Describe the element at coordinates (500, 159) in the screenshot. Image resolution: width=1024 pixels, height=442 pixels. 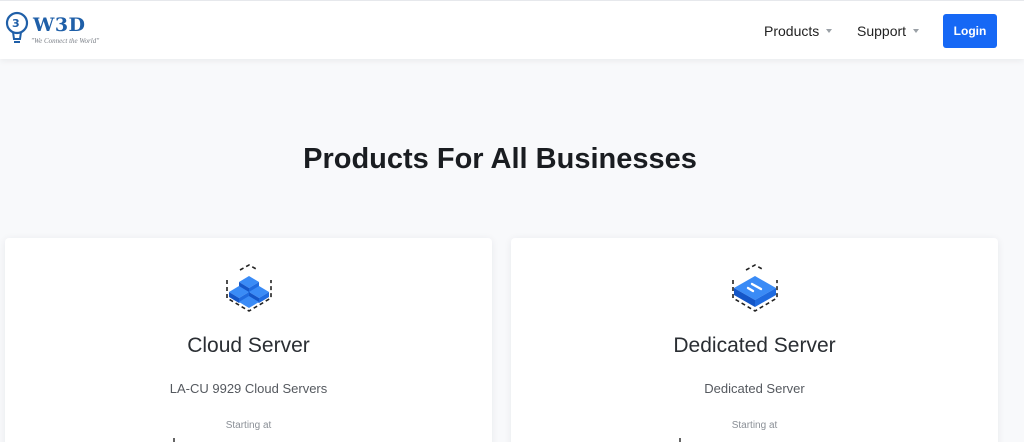
I see `page-title: Products For All Businesses` at that location.